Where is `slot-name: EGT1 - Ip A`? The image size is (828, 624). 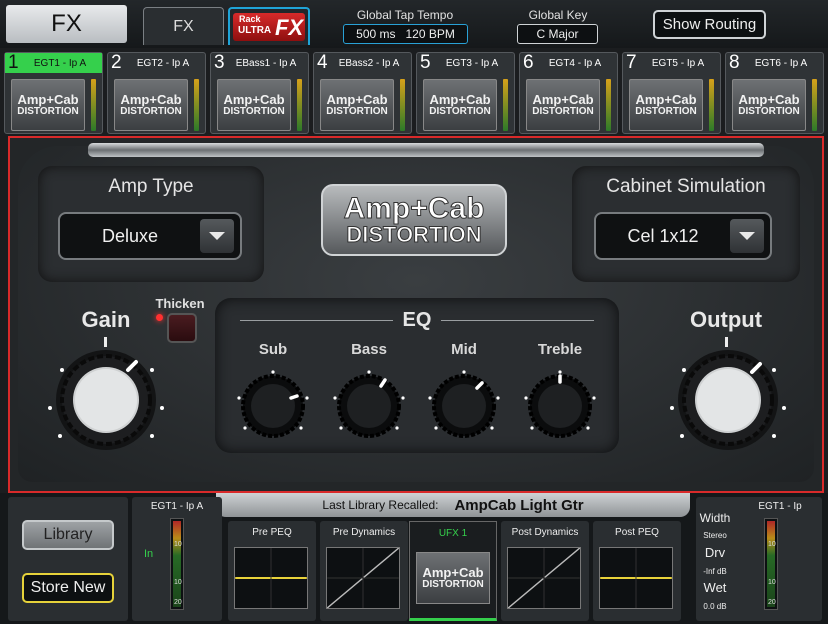
slot-name: EGT1 - Ip A is located at coordinates (60, 63).